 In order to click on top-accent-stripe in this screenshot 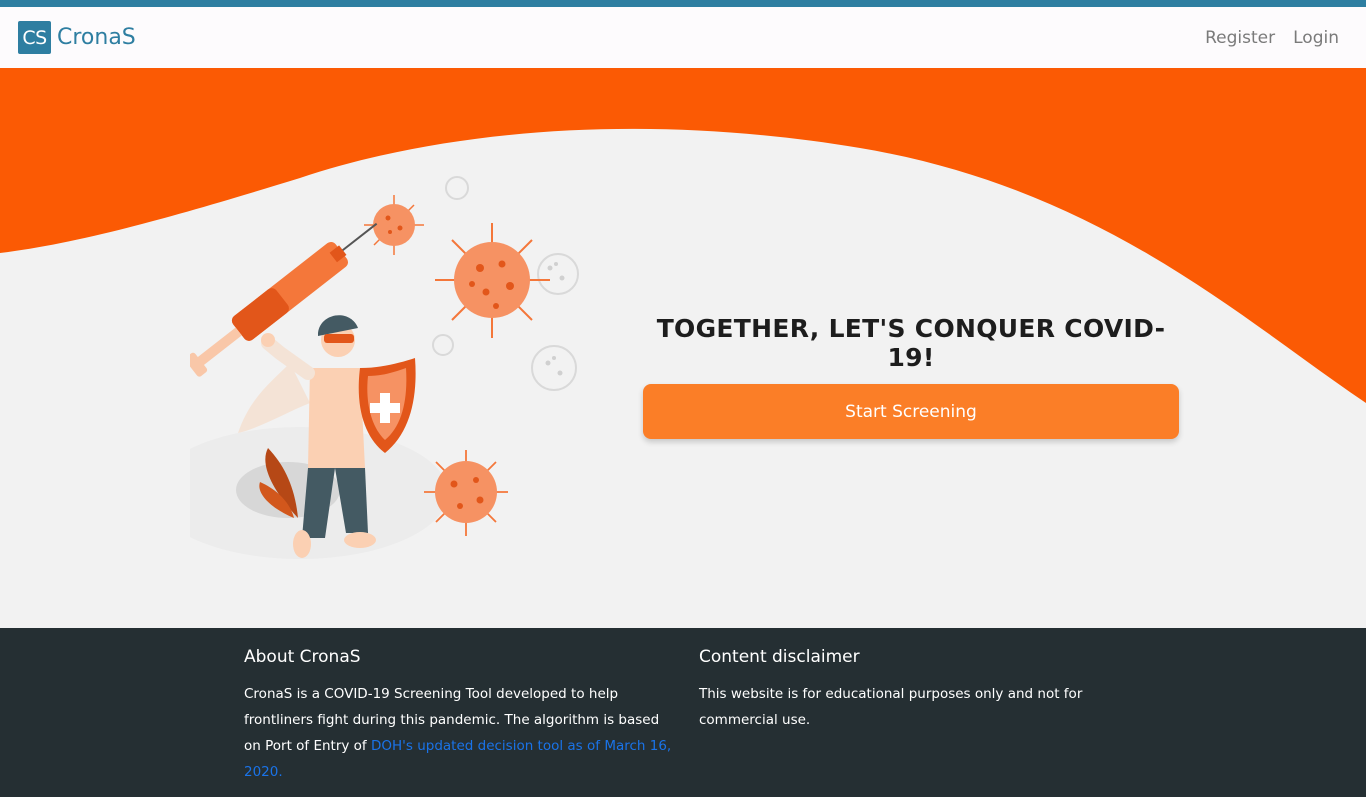, I will do `click(683, 3)`.